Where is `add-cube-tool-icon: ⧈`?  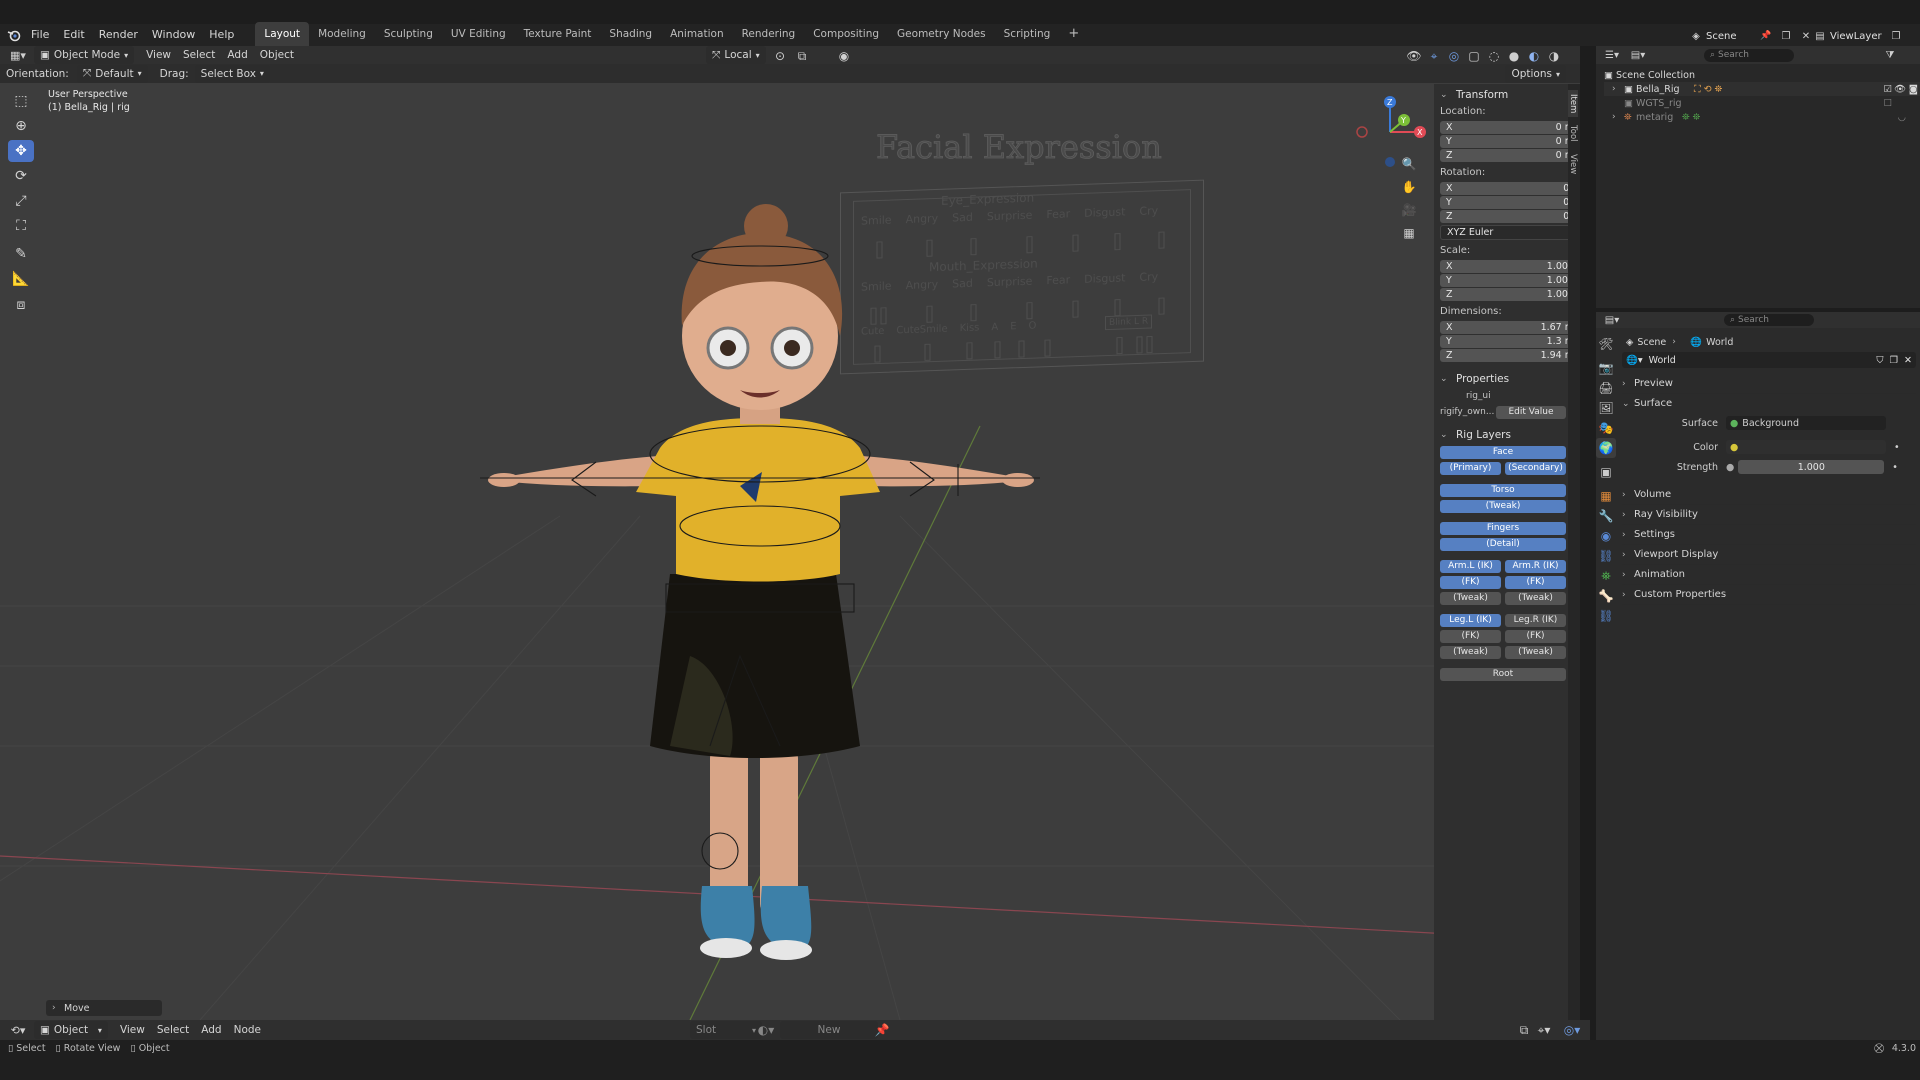 add-cube-tool-icon: ⧈ is located at coordinates (21, 305).